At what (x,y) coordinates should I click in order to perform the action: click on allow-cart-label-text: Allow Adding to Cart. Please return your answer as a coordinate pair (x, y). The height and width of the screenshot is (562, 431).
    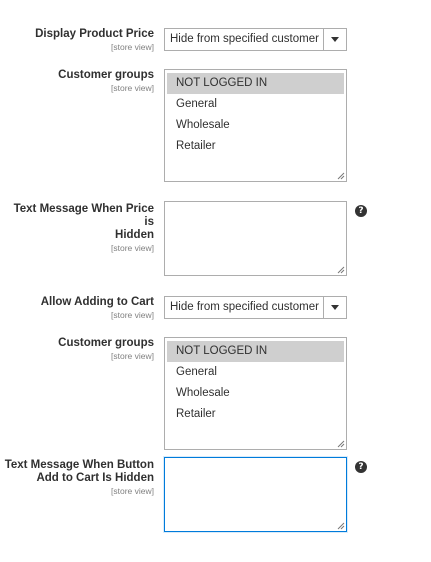
    Looking at the image, I should click on (97, 302).